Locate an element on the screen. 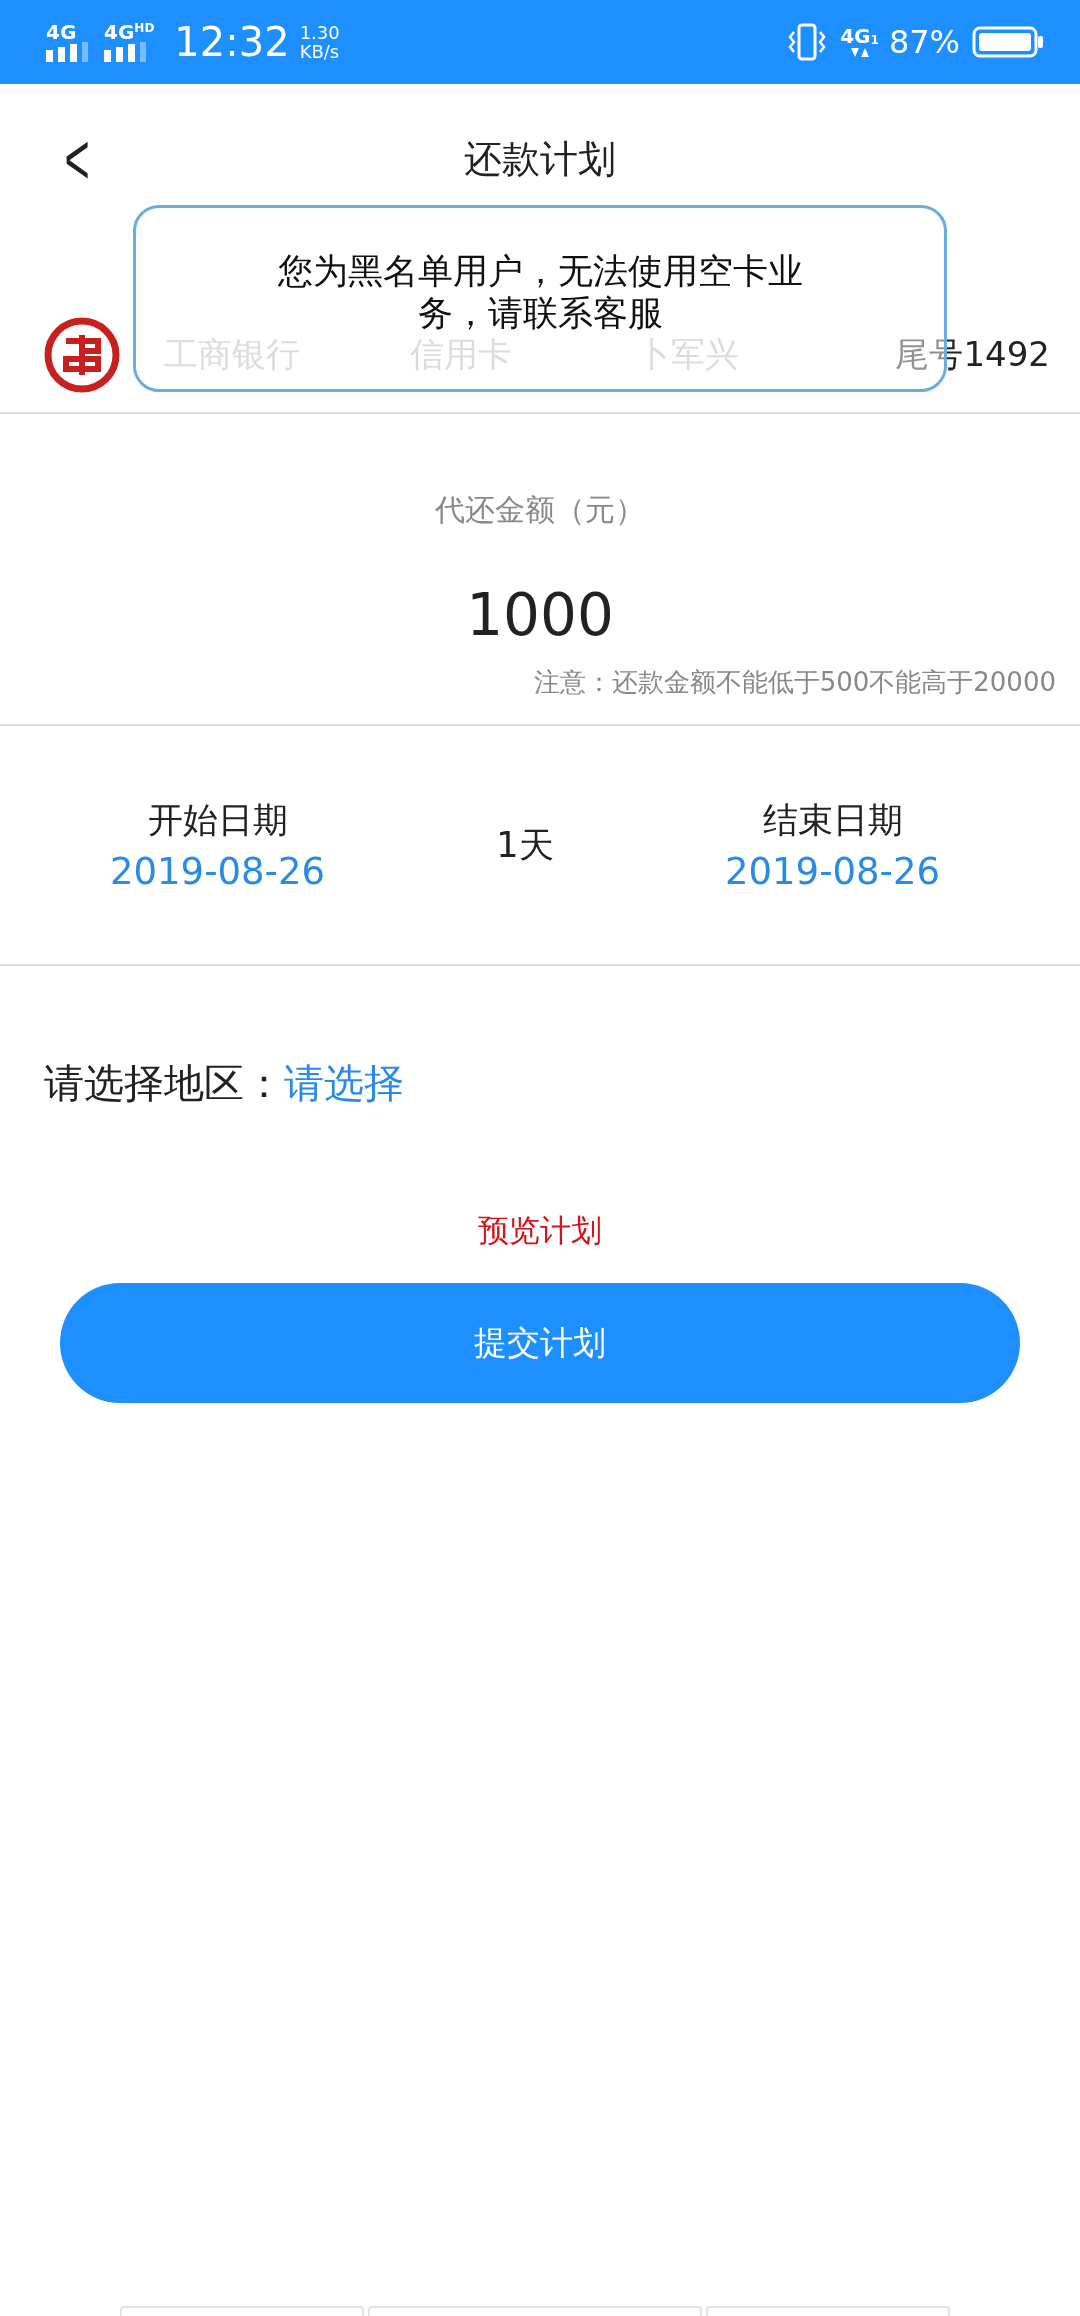  back-button: < is located at coordinates (77, 159).